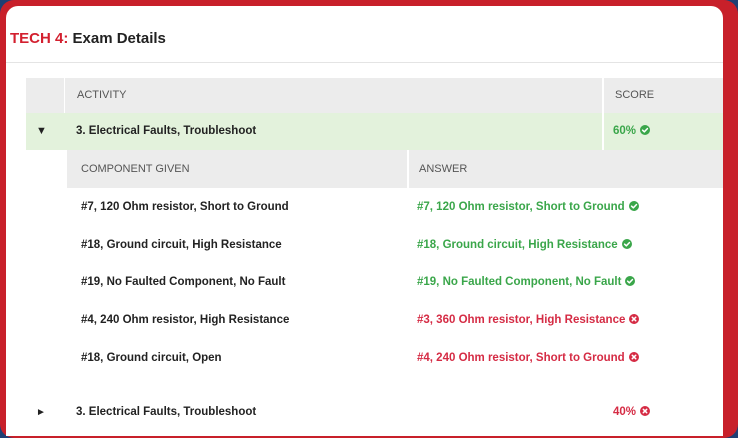 This screenshot has height=438, width=738. What do you see at coordinates (39, 38) in the screenshot?
I see `page-title-prefix: TECH 4:` at bounding box center [39, 38].